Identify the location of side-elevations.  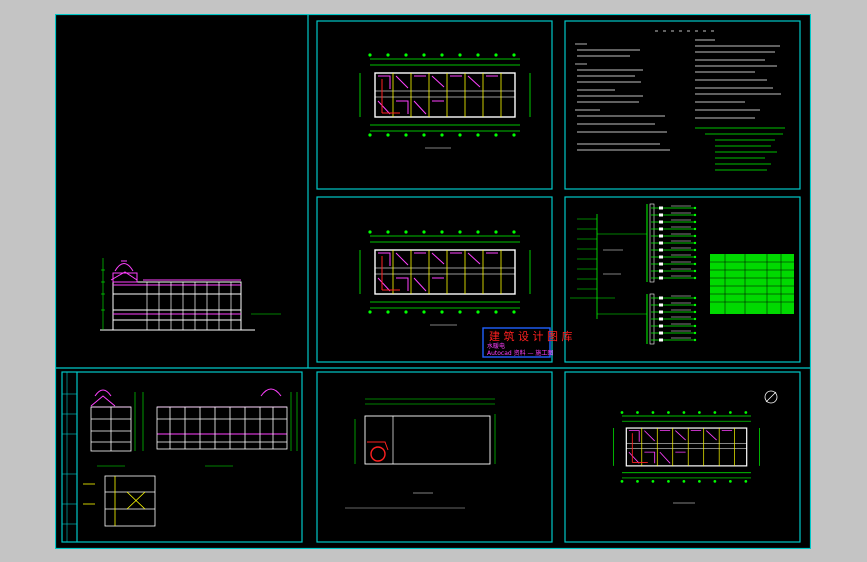
(190, 457).